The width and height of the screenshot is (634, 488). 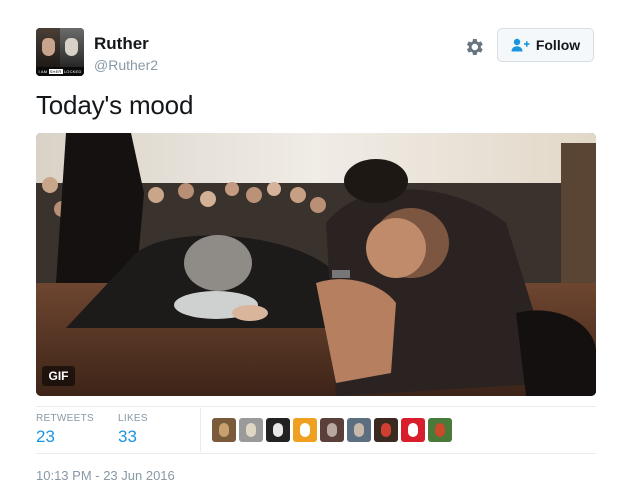 I want to click on retweets-count: 23, so click(x=45, y=437).